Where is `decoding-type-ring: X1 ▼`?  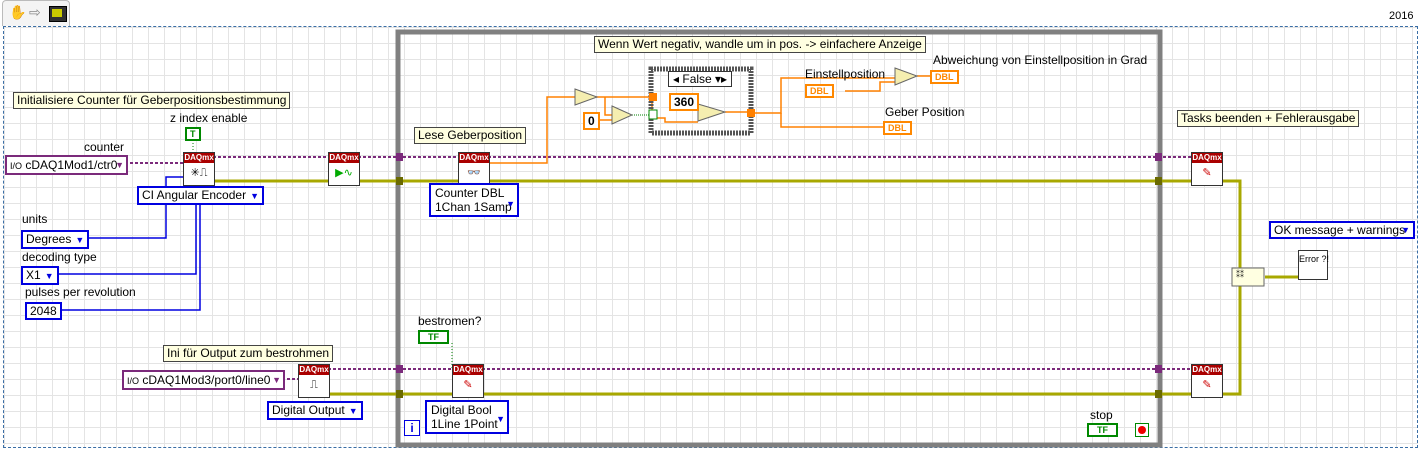 decoding-type-ring: X1 ▼ is located at coordinates (40, 275).